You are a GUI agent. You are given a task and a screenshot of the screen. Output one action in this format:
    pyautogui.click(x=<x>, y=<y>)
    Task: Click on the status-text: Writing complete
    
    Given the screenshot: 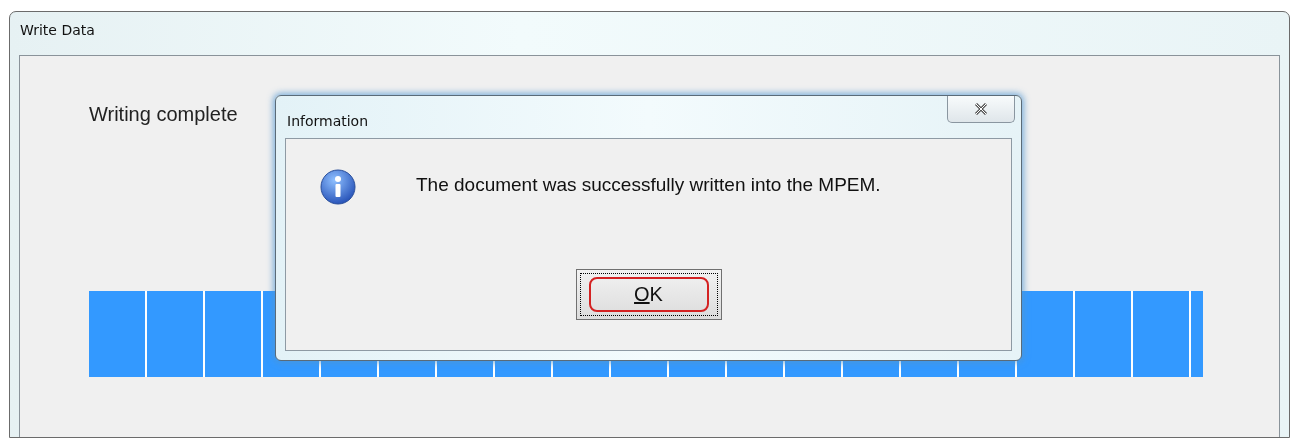 What is the action you would take?
    pyautogui.click(x=163, y=114)
    